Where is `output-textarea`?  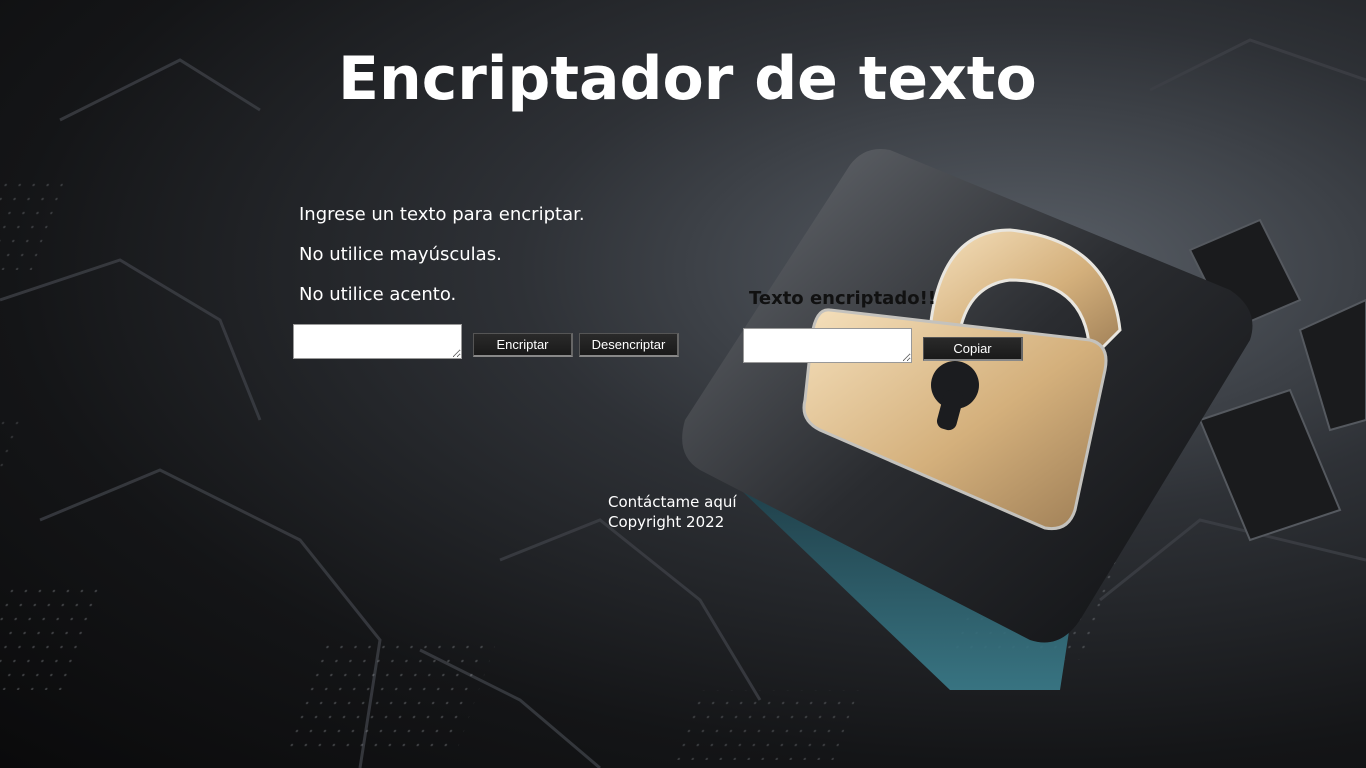 output-textarea is located at coordinates (827, 345).